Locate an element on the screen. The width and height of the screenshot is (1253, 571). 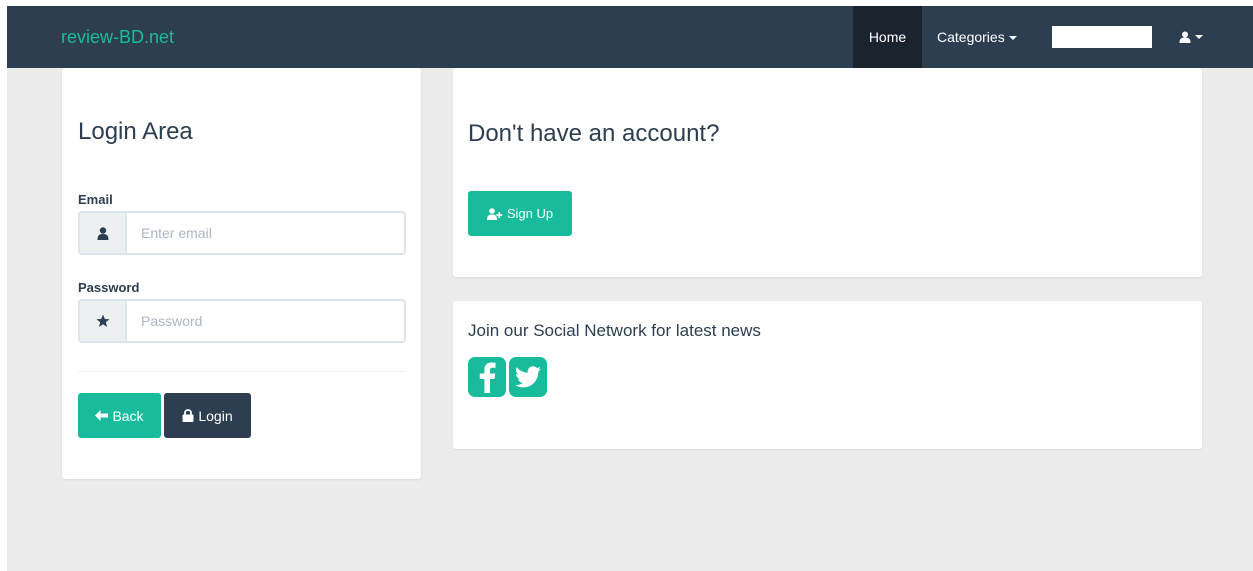
facebook-icon is located at coordinates (487, 377).